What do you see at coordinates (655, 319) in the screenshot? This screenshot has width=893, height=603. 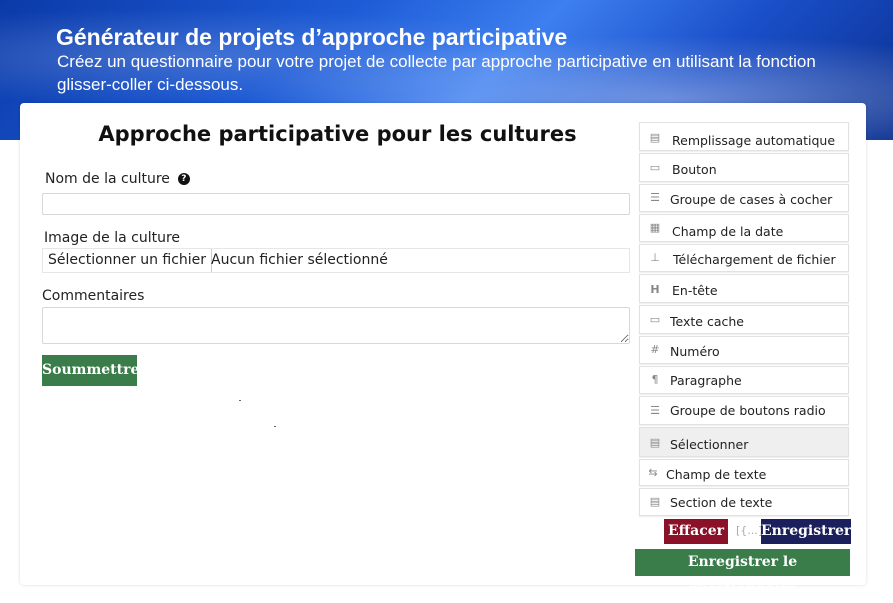 I see `hidden-text-icon: ▭` at bounding box center [655, 319].